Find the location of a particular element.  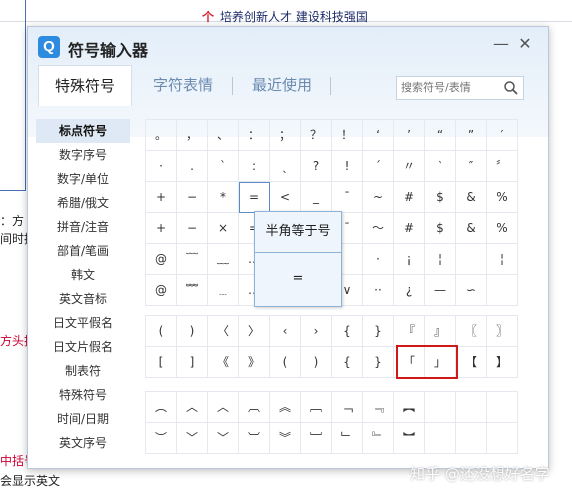

symbol-cell: 』 is located at coordinates (440, 331).